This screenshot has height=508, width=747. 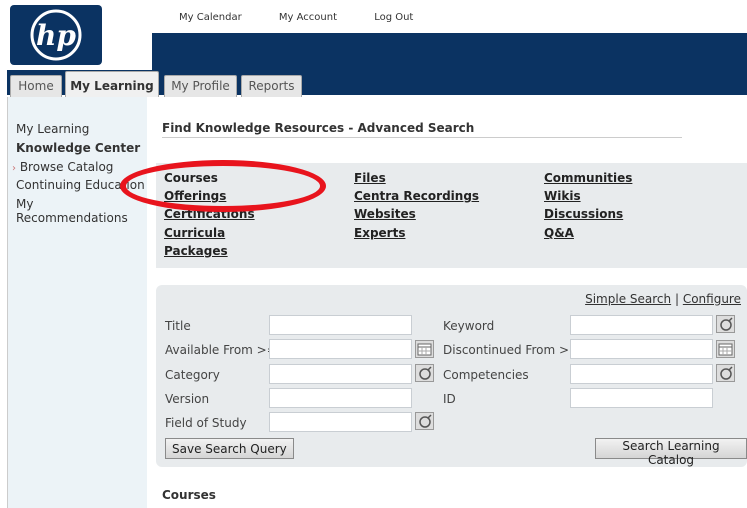 I want to click on available-from-input, so click(x=340, y=349).